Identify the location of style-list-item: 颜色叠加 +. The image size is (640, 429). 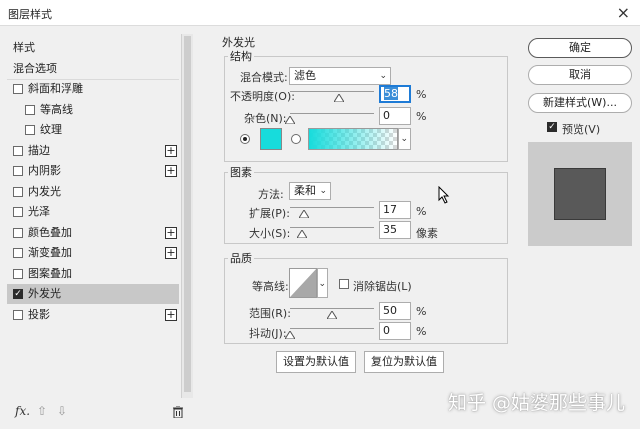
(93, 233).